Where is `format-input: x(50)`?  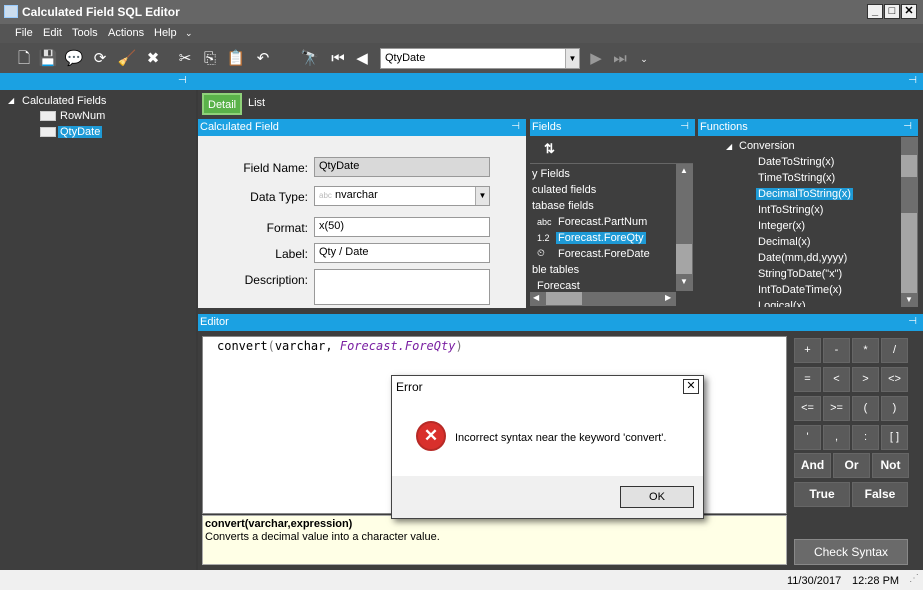
format-input: x(50) is located at coordinates (402, 227).